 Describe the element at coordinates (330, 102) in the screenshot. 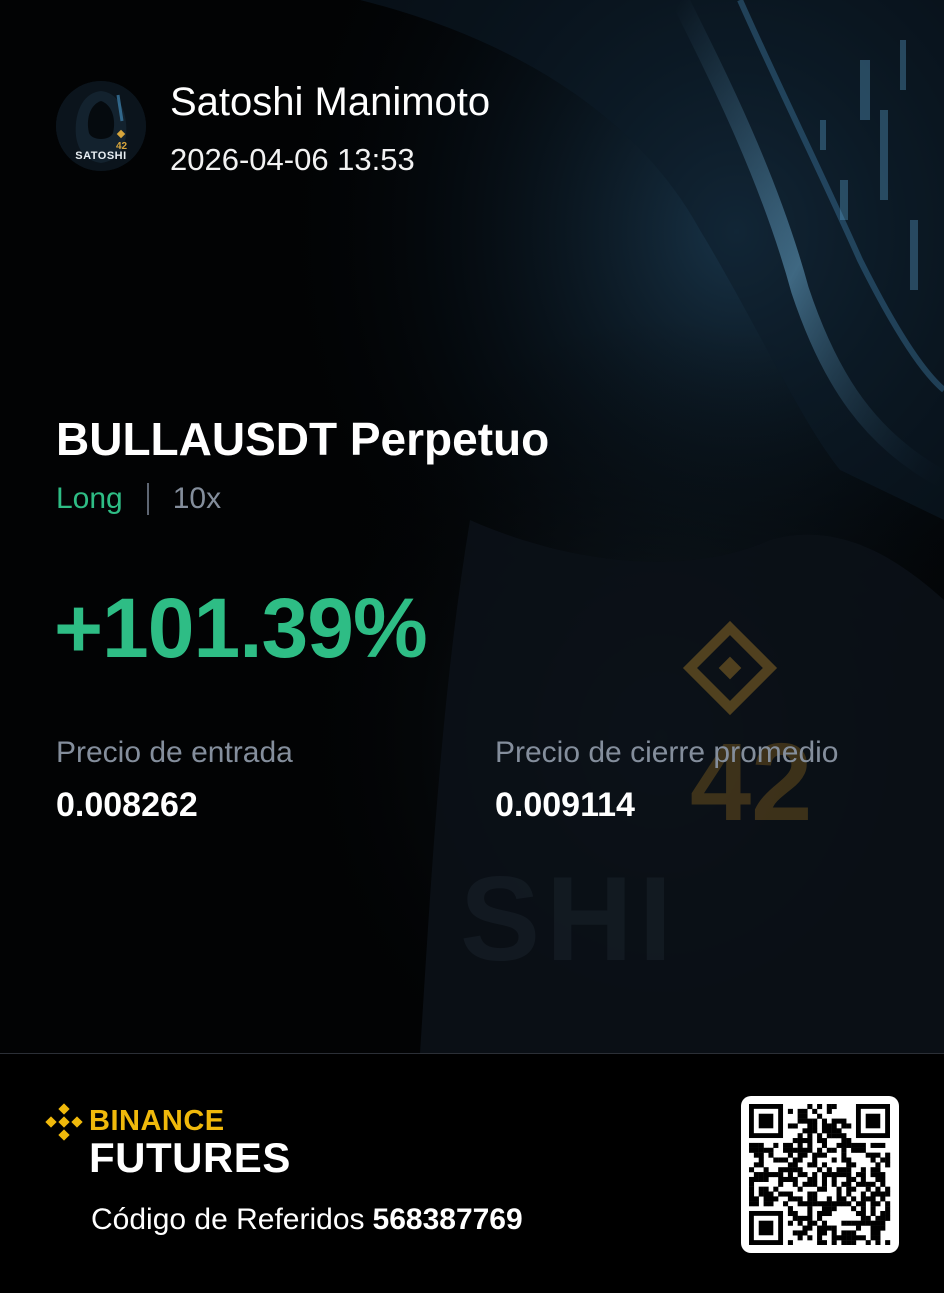

I see `user-name: Satoshi Manimoto` at that location.